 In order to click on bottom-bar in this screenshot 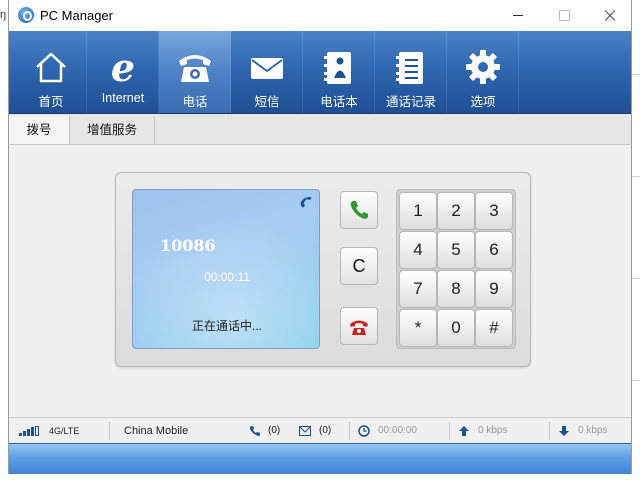, I will do `click(320, 458)`.